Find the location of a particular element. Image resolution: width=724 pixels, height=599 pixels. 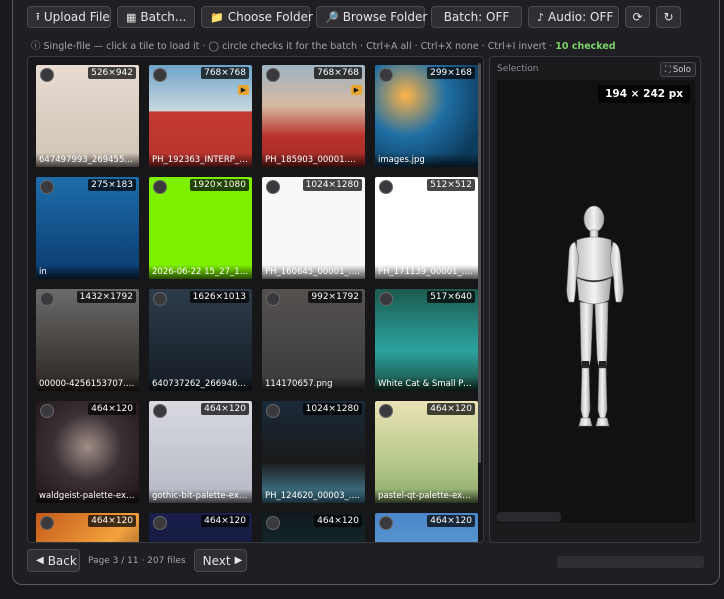

back-button: ◀ Back is located at coordinates (53, 560).